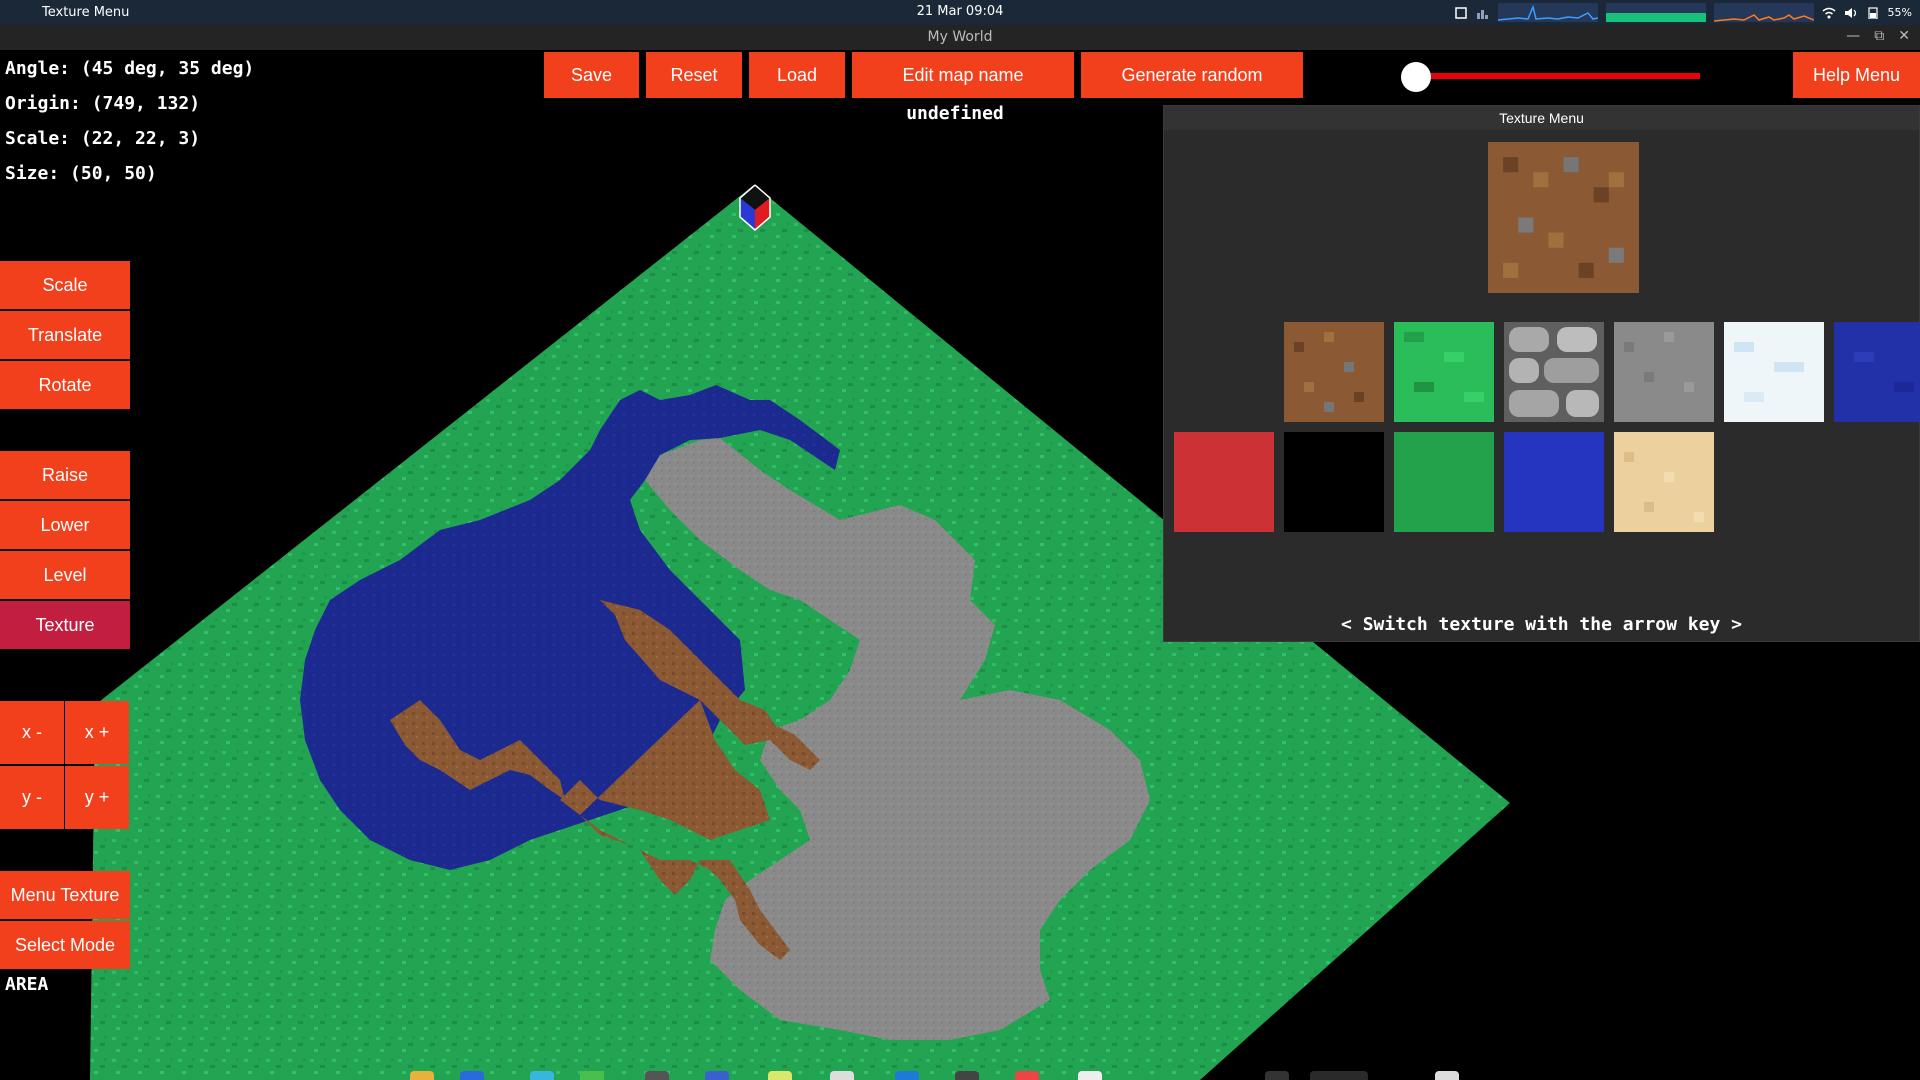  What do you see at coordinates (103, 138) in the screenshot?
I see `scale-readout: Scale: (22, 22, 3)` at bounding box center [103, 138].